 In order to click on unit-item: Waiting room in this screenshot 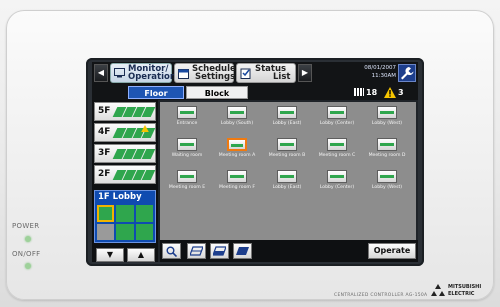, I will do `click(187, 151)`.